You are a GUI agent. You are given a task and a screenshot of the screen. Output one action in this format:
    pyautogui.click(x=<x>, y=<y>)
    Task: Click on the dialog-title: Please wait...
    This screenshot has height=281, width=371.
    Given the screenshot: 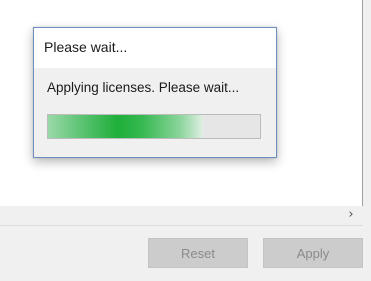 What is the action you would take?
    pyautogui.click(x=155, y=48)
    